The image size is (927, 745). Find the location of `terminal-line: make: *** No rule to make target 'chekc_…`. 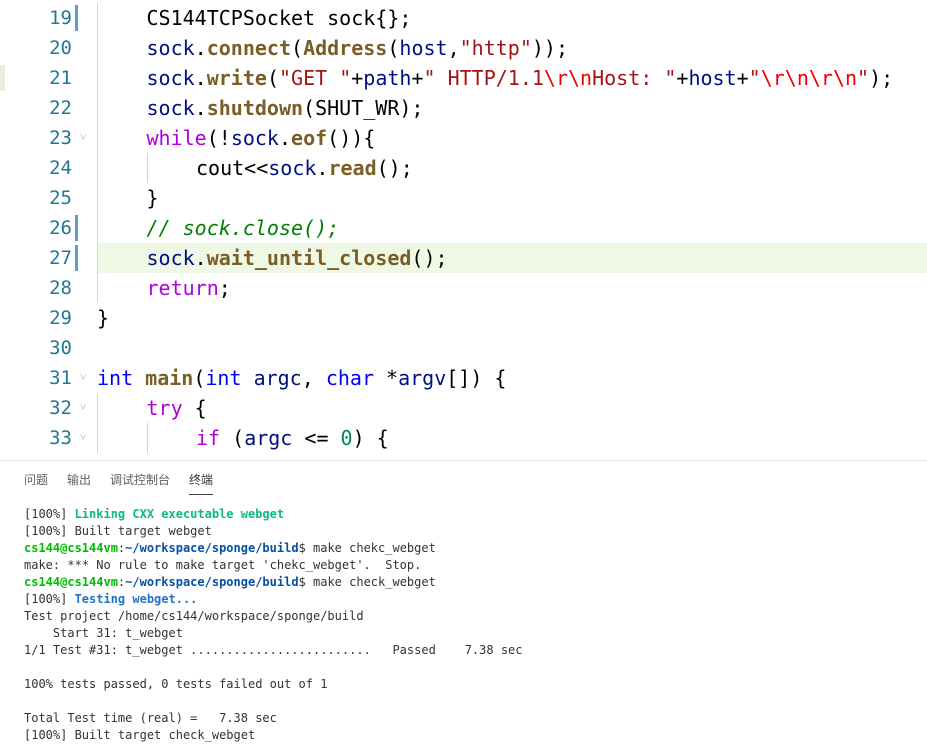

terminal-line: make: *** No rule to make target 'chekc_… is located at coordinates (474, 565).